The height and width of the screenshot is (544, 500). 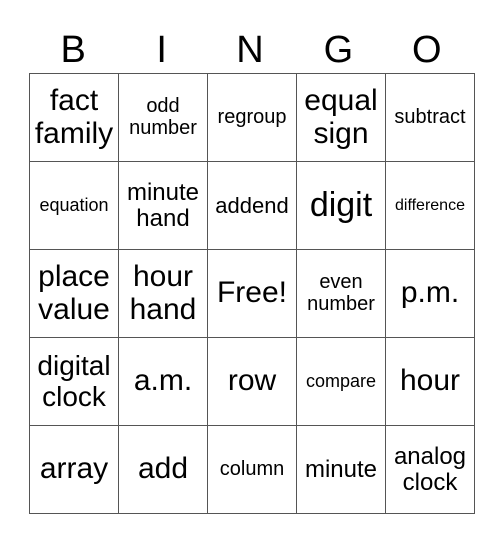 I want to click on free-space-cell: Free!, so click(x=252, y=293).